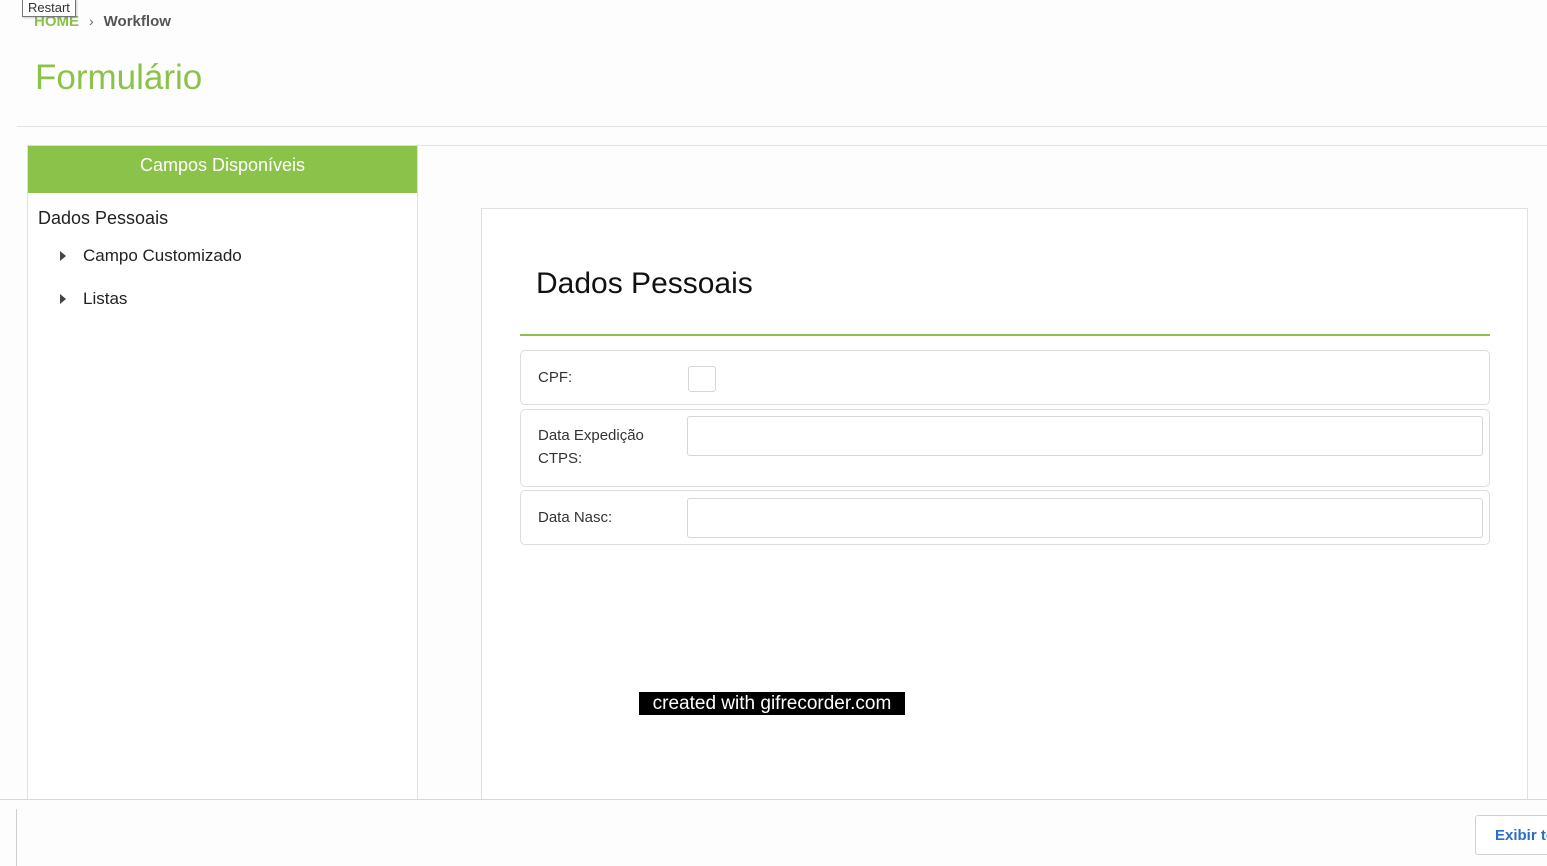 The image size is (1547, 866). Describe the element at coordinates (1085, 436) in the screenshot. I see `data-expedicao-ctps-input` at that location.